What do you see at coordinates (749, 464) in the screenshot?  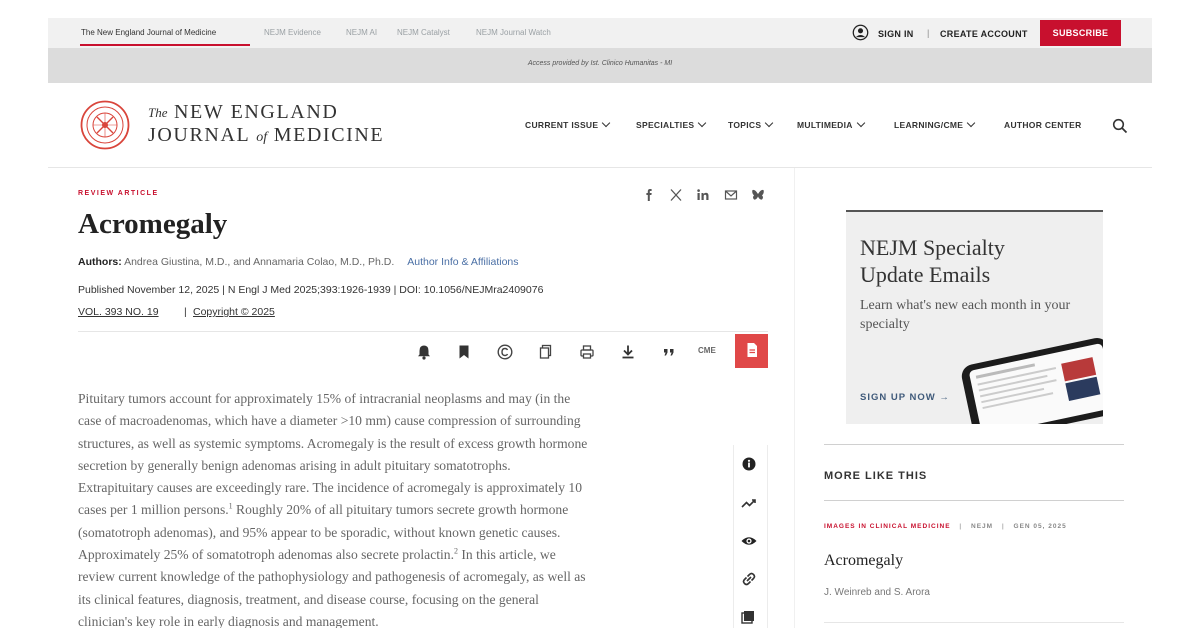 I see `info-icon` at bounding box center [749, 464].